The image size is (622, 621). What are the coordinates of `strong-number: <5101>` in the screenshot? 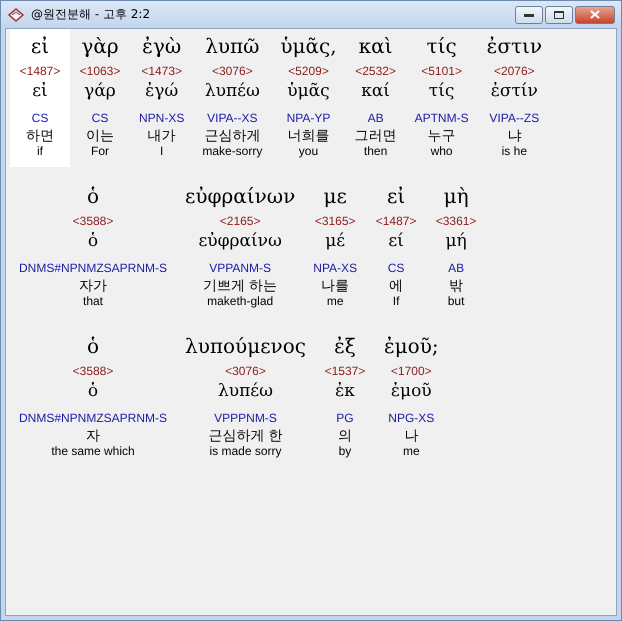 It's located at (441, 71).